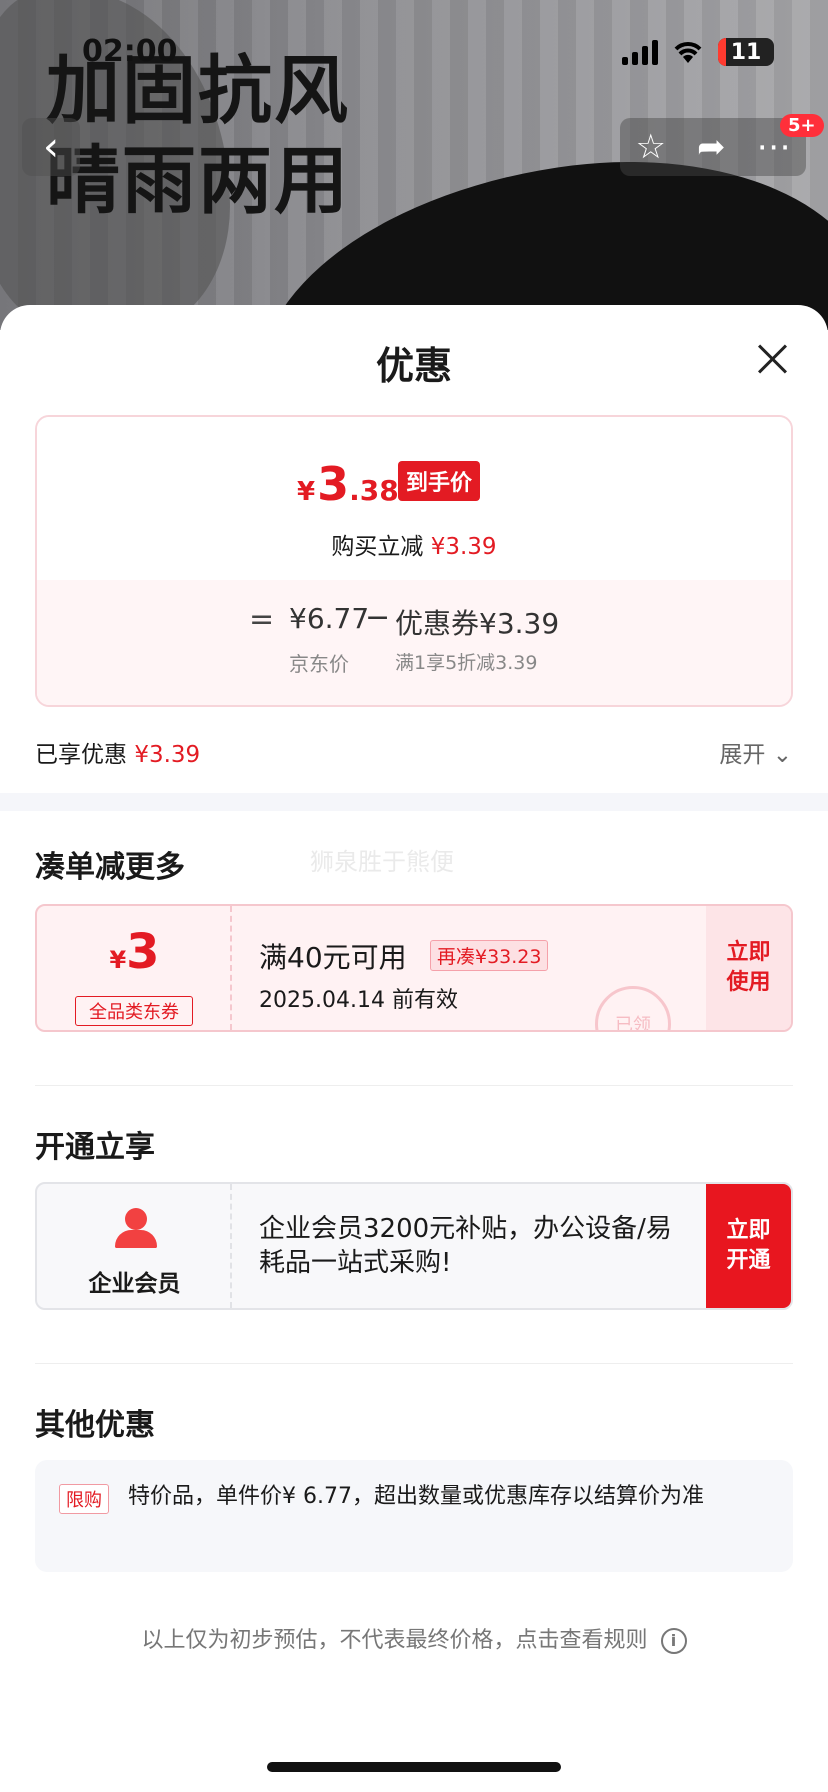 The width and height of the screenshot is (828, 1792). Describe the element at coordinates (136, 1229) in the screenshot. I see `person-icon` at that location.